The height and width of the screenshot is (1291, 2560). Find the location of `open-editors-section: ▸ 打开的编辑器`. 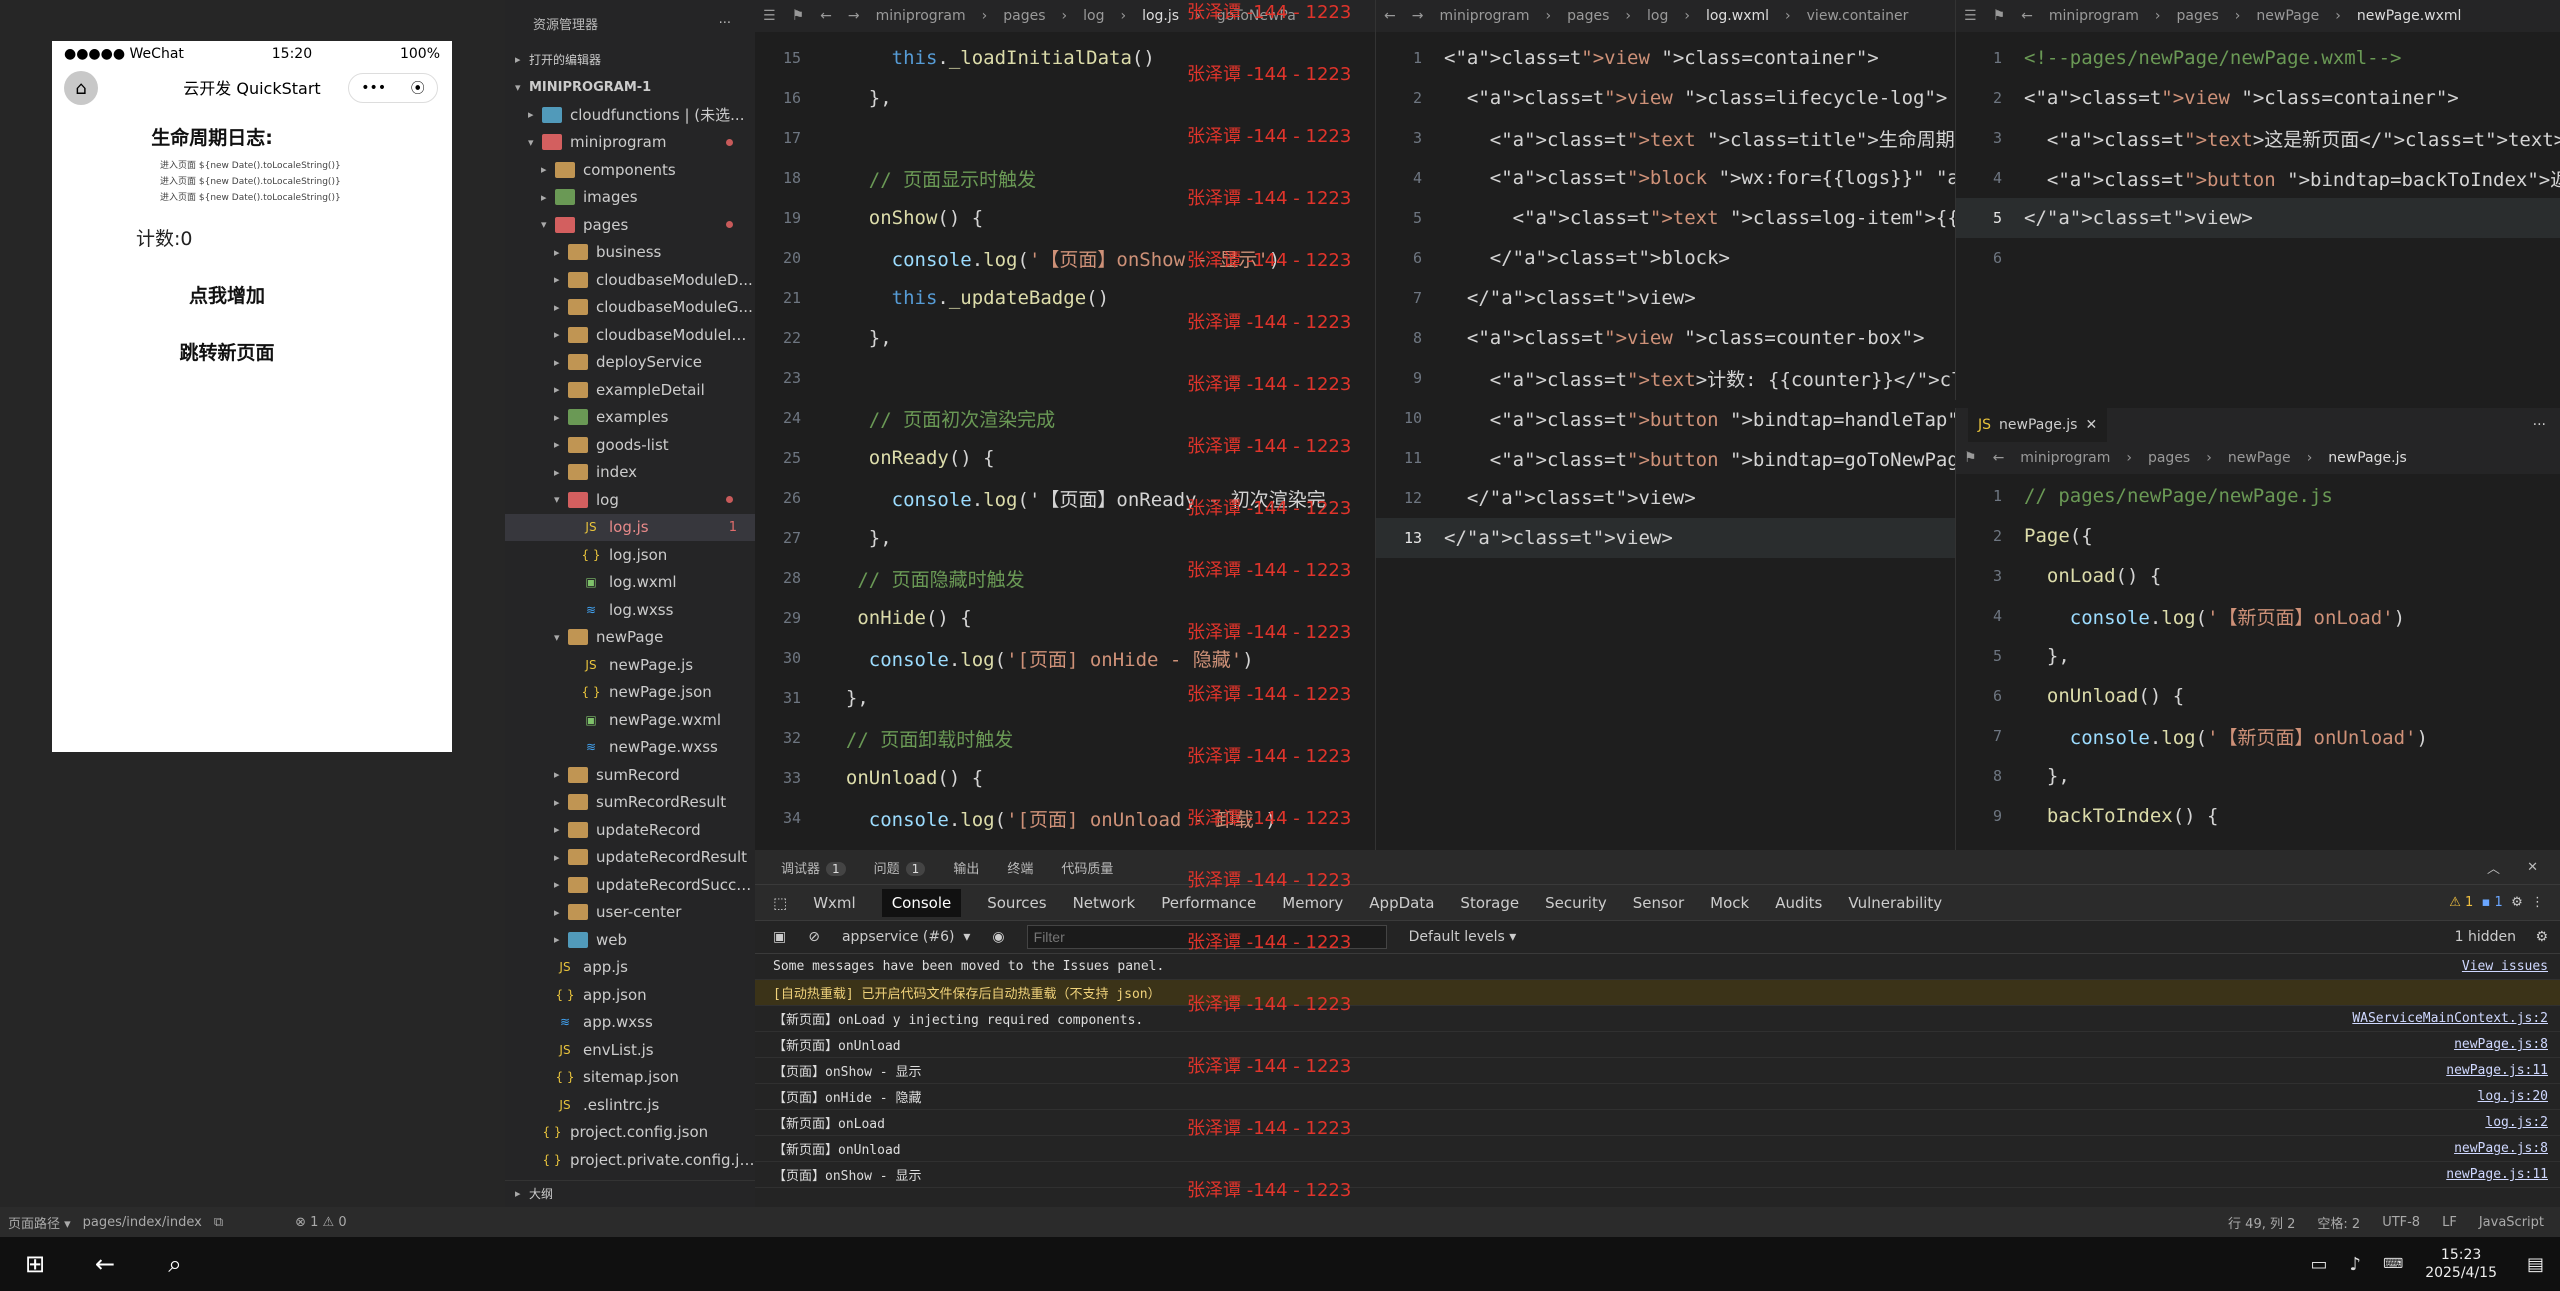

open-editors-section: ▸ 打开的编辑器 is located at coordinates (630, 60).